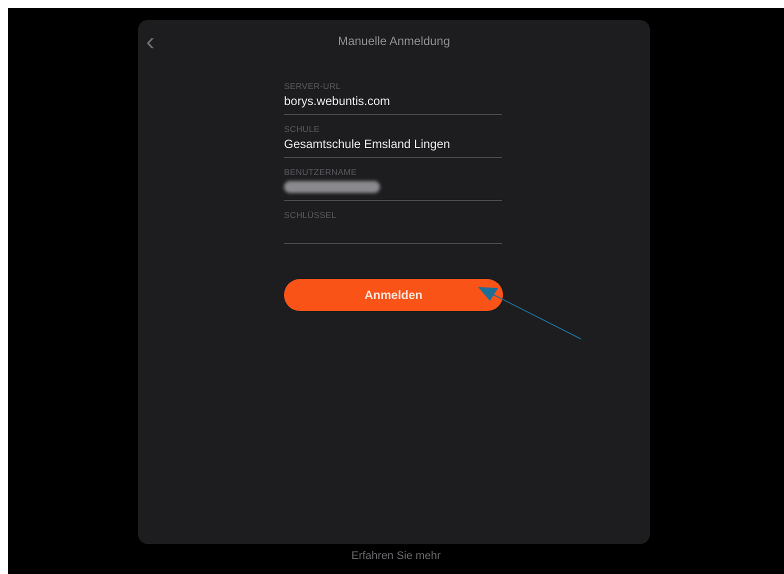  I want to click on field-label: BENUTZERNAME, so click(320, 173).